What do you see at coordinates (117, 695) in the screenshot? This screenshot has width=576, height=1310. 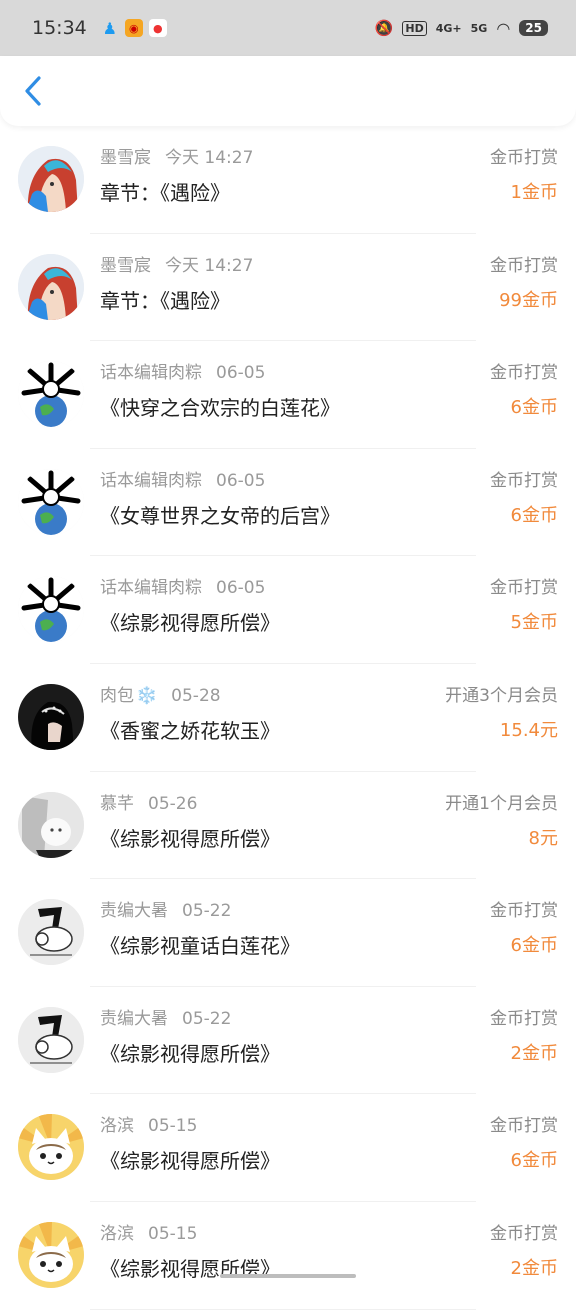 I see `user-name: 肉包` at bounding box center [117, 695].